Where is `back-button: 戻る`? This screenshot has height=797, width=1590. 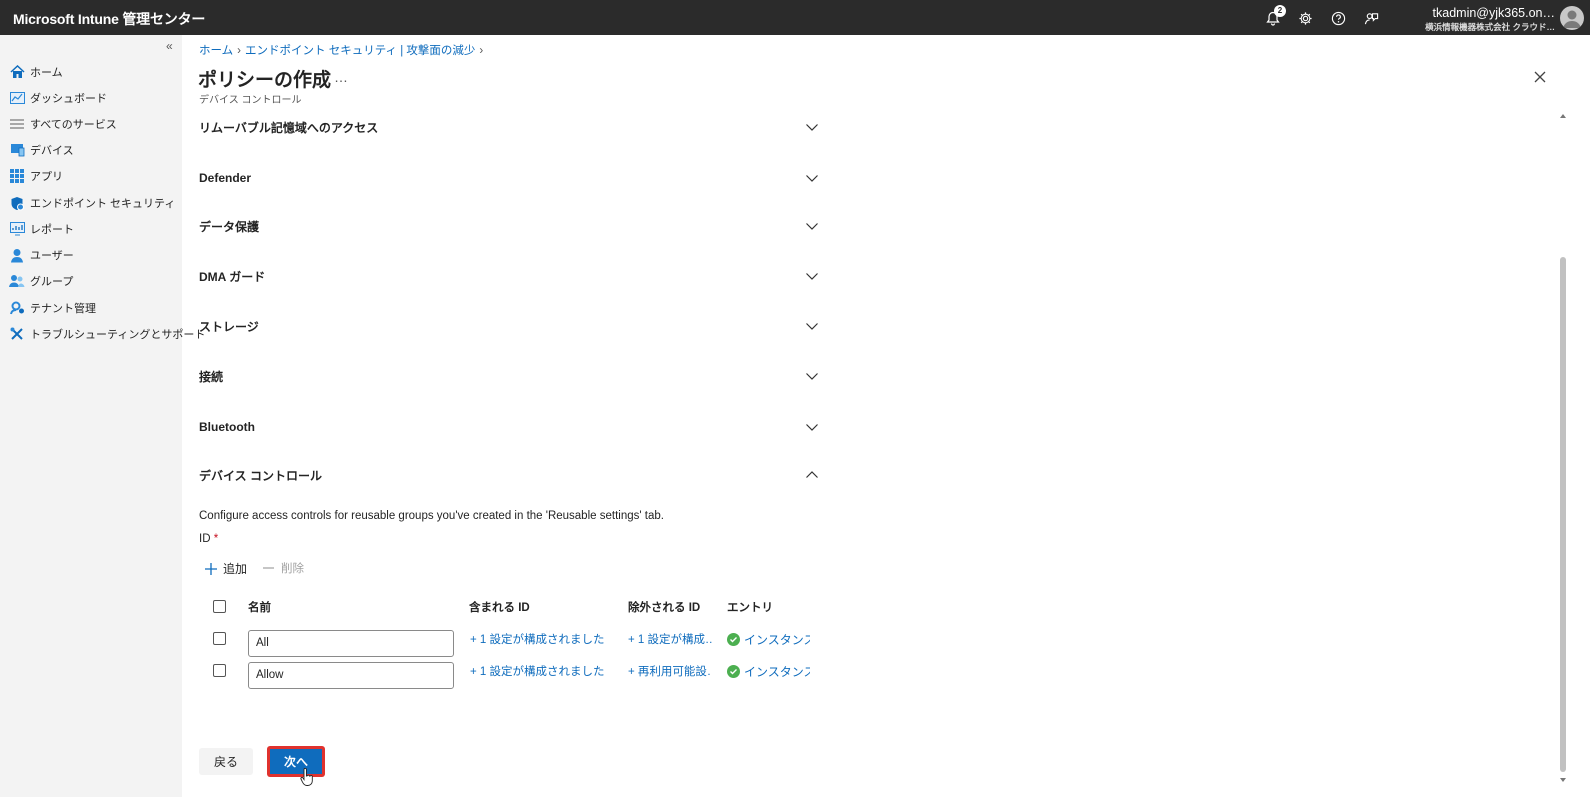 back-button: 戻る is located at coordinates (226, 761).